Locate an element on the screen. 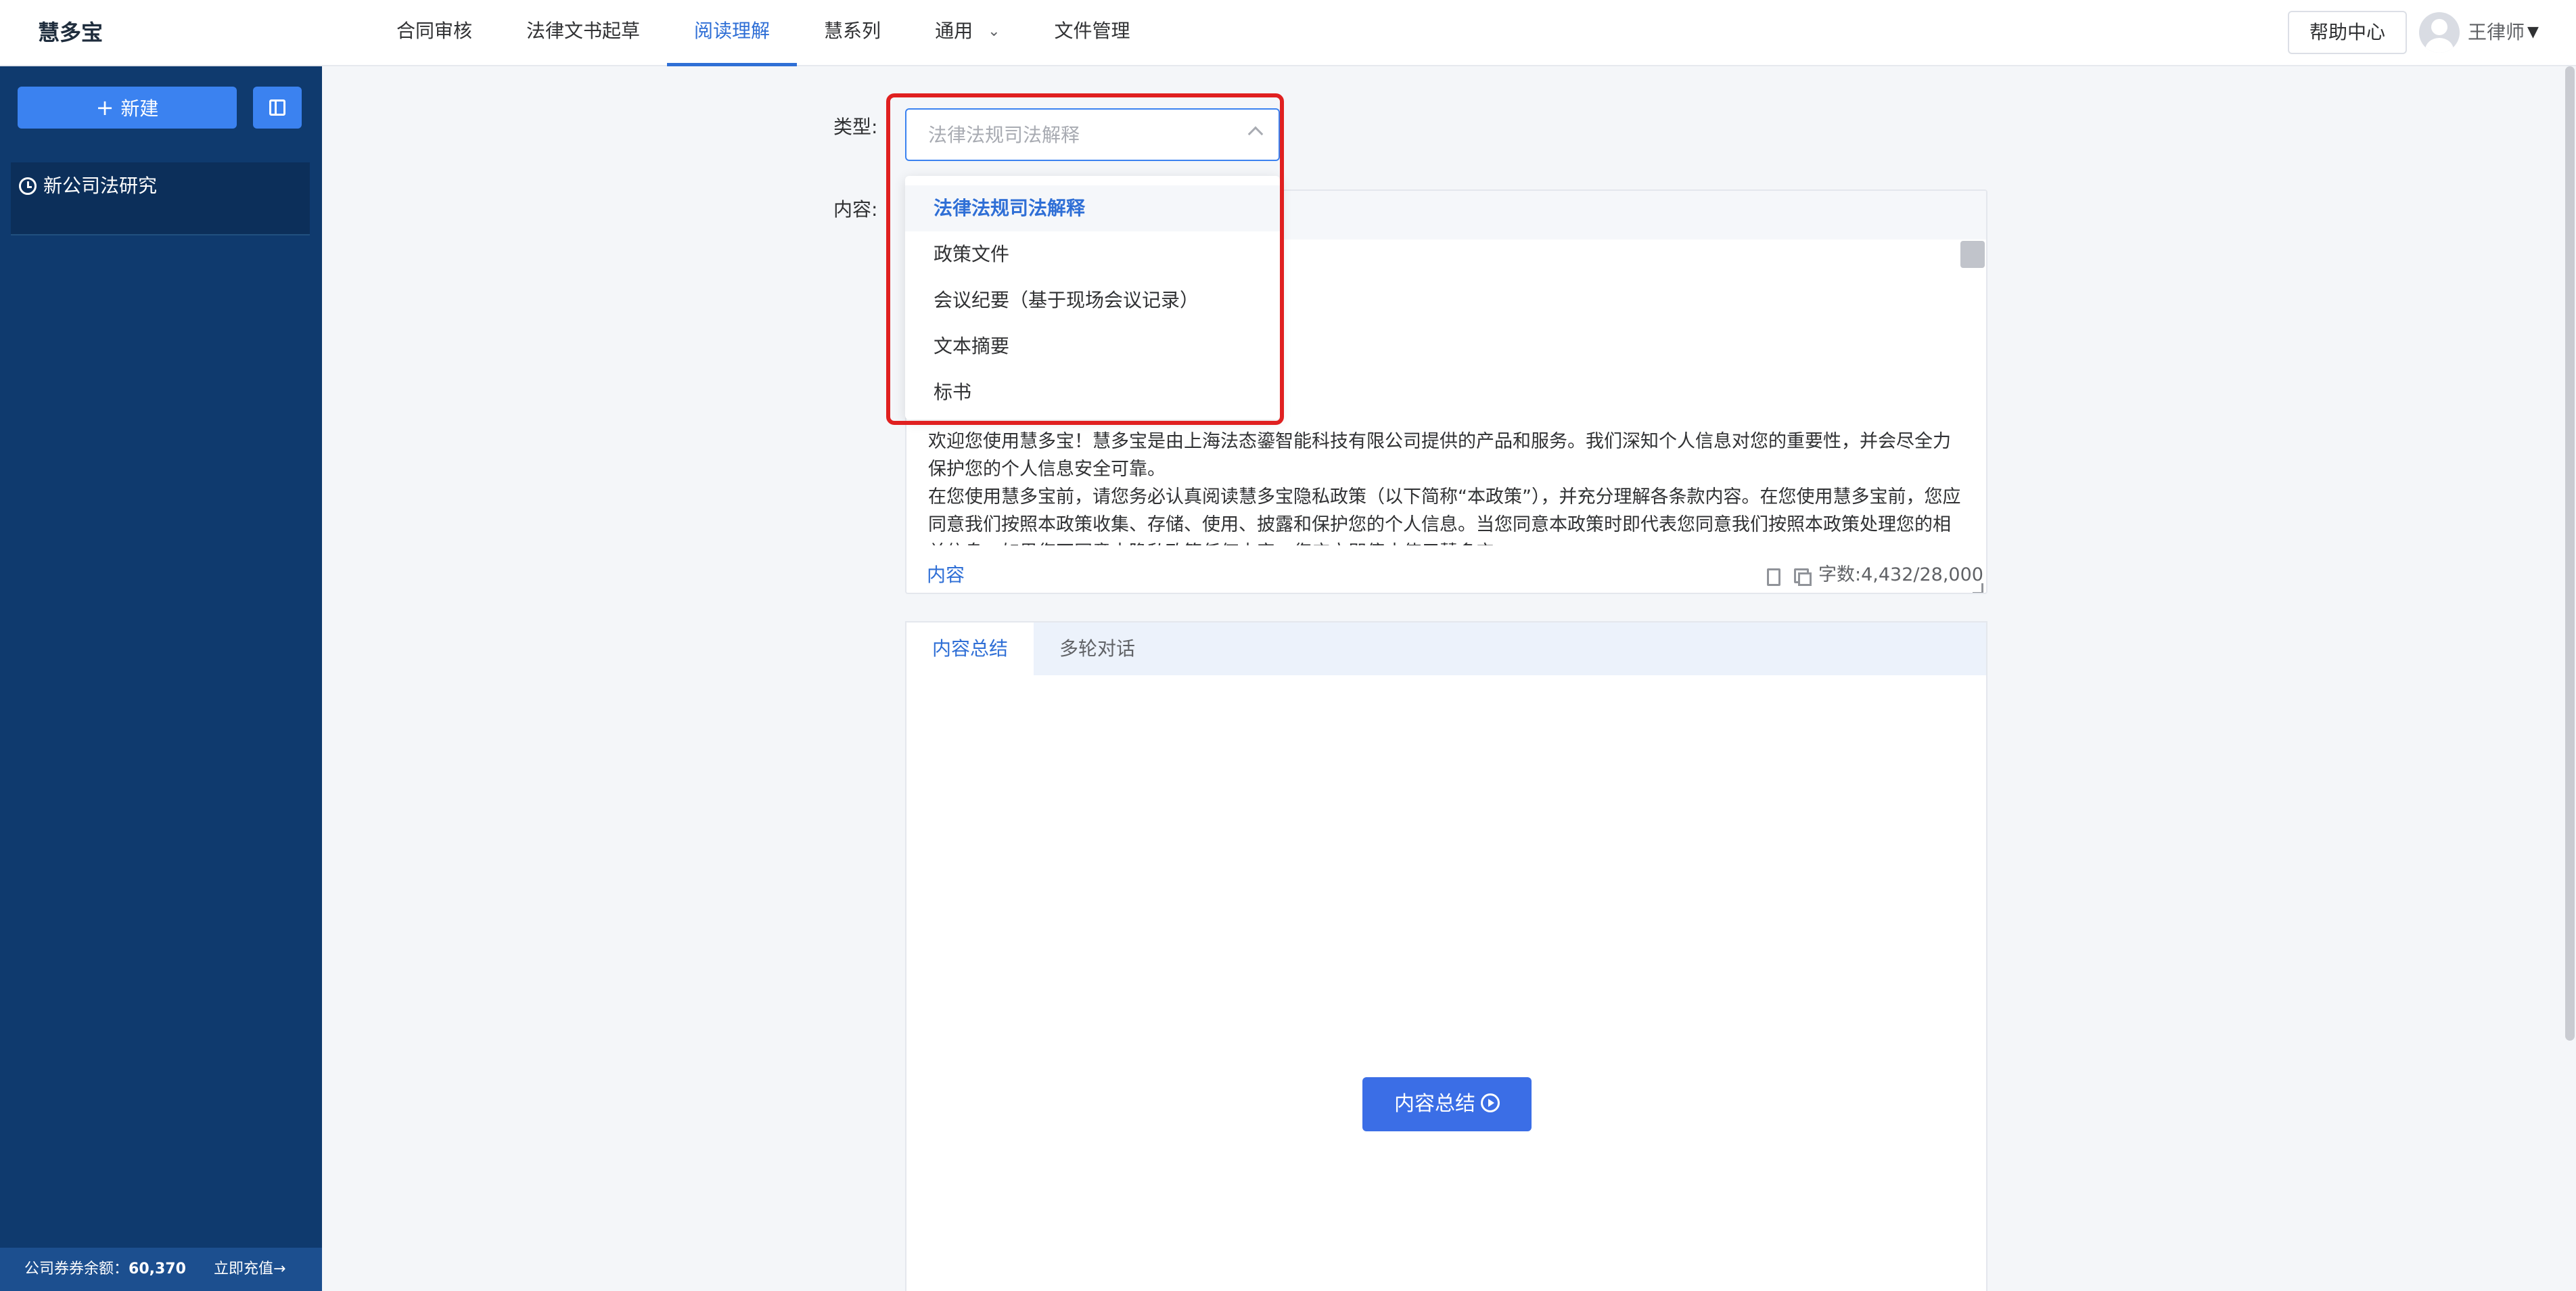 This screenshot has width=2576, height=1291. tab-multi-turn-chat: 多轮对话 is located at coordinates (1097, 648).